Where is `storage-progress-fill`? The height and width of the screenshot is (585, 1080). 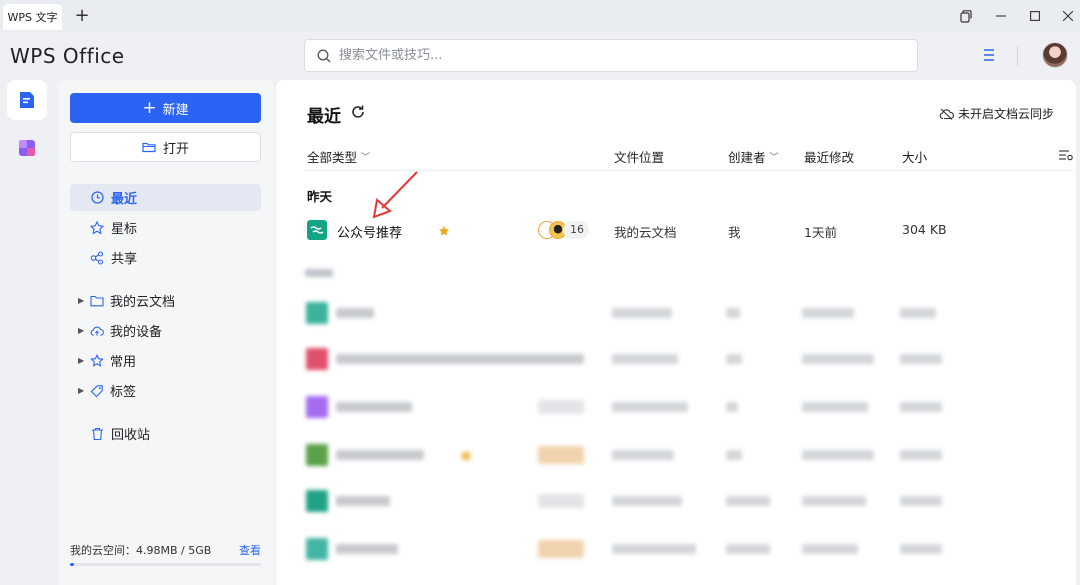 storage-progress-fill is located at coordinates (72, 564).